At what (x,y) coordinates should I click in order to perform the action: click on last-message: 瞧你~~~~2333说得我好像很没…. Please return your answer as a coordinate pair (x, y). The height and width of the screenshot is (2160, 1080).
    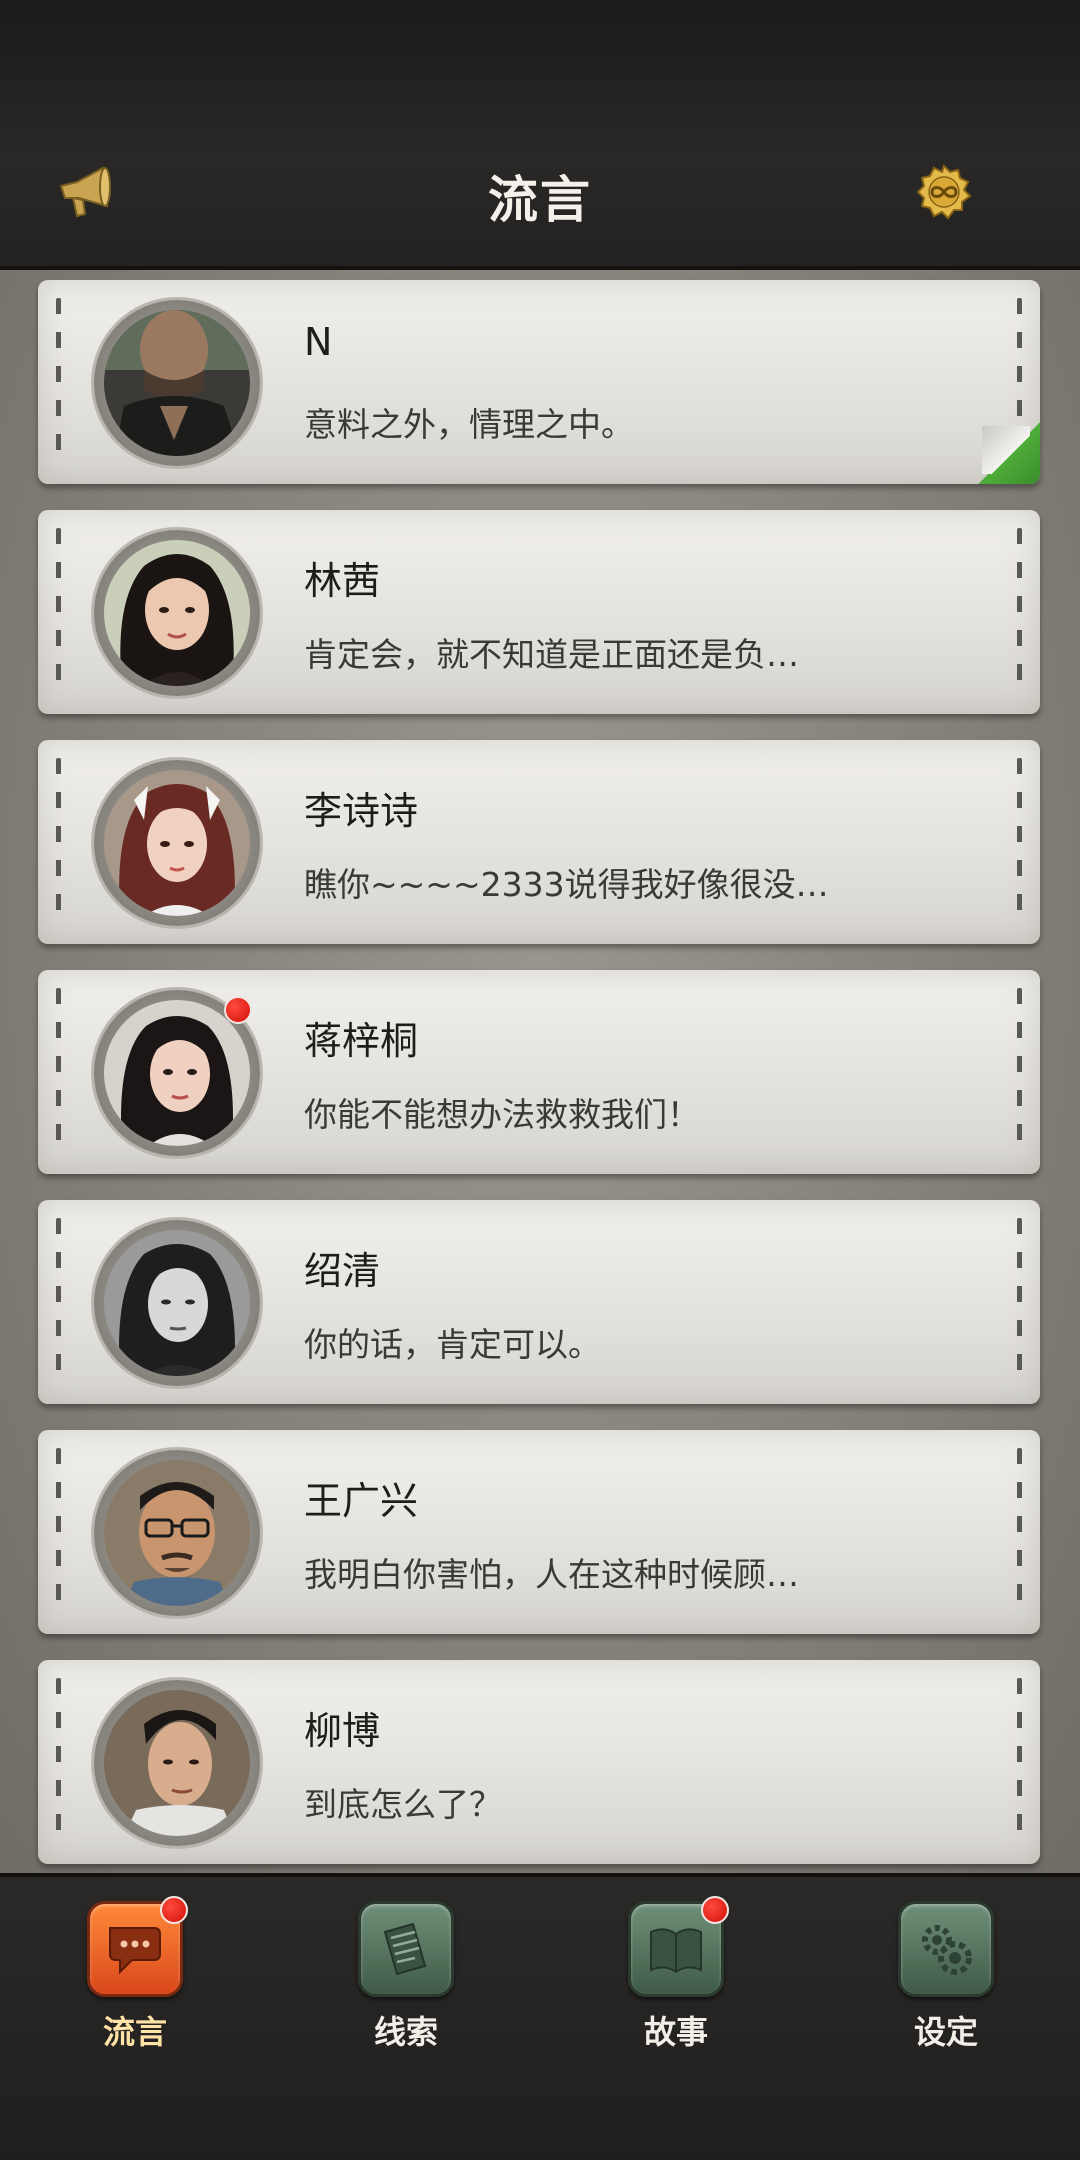
    Looking at the image, I should click on (566, 884).